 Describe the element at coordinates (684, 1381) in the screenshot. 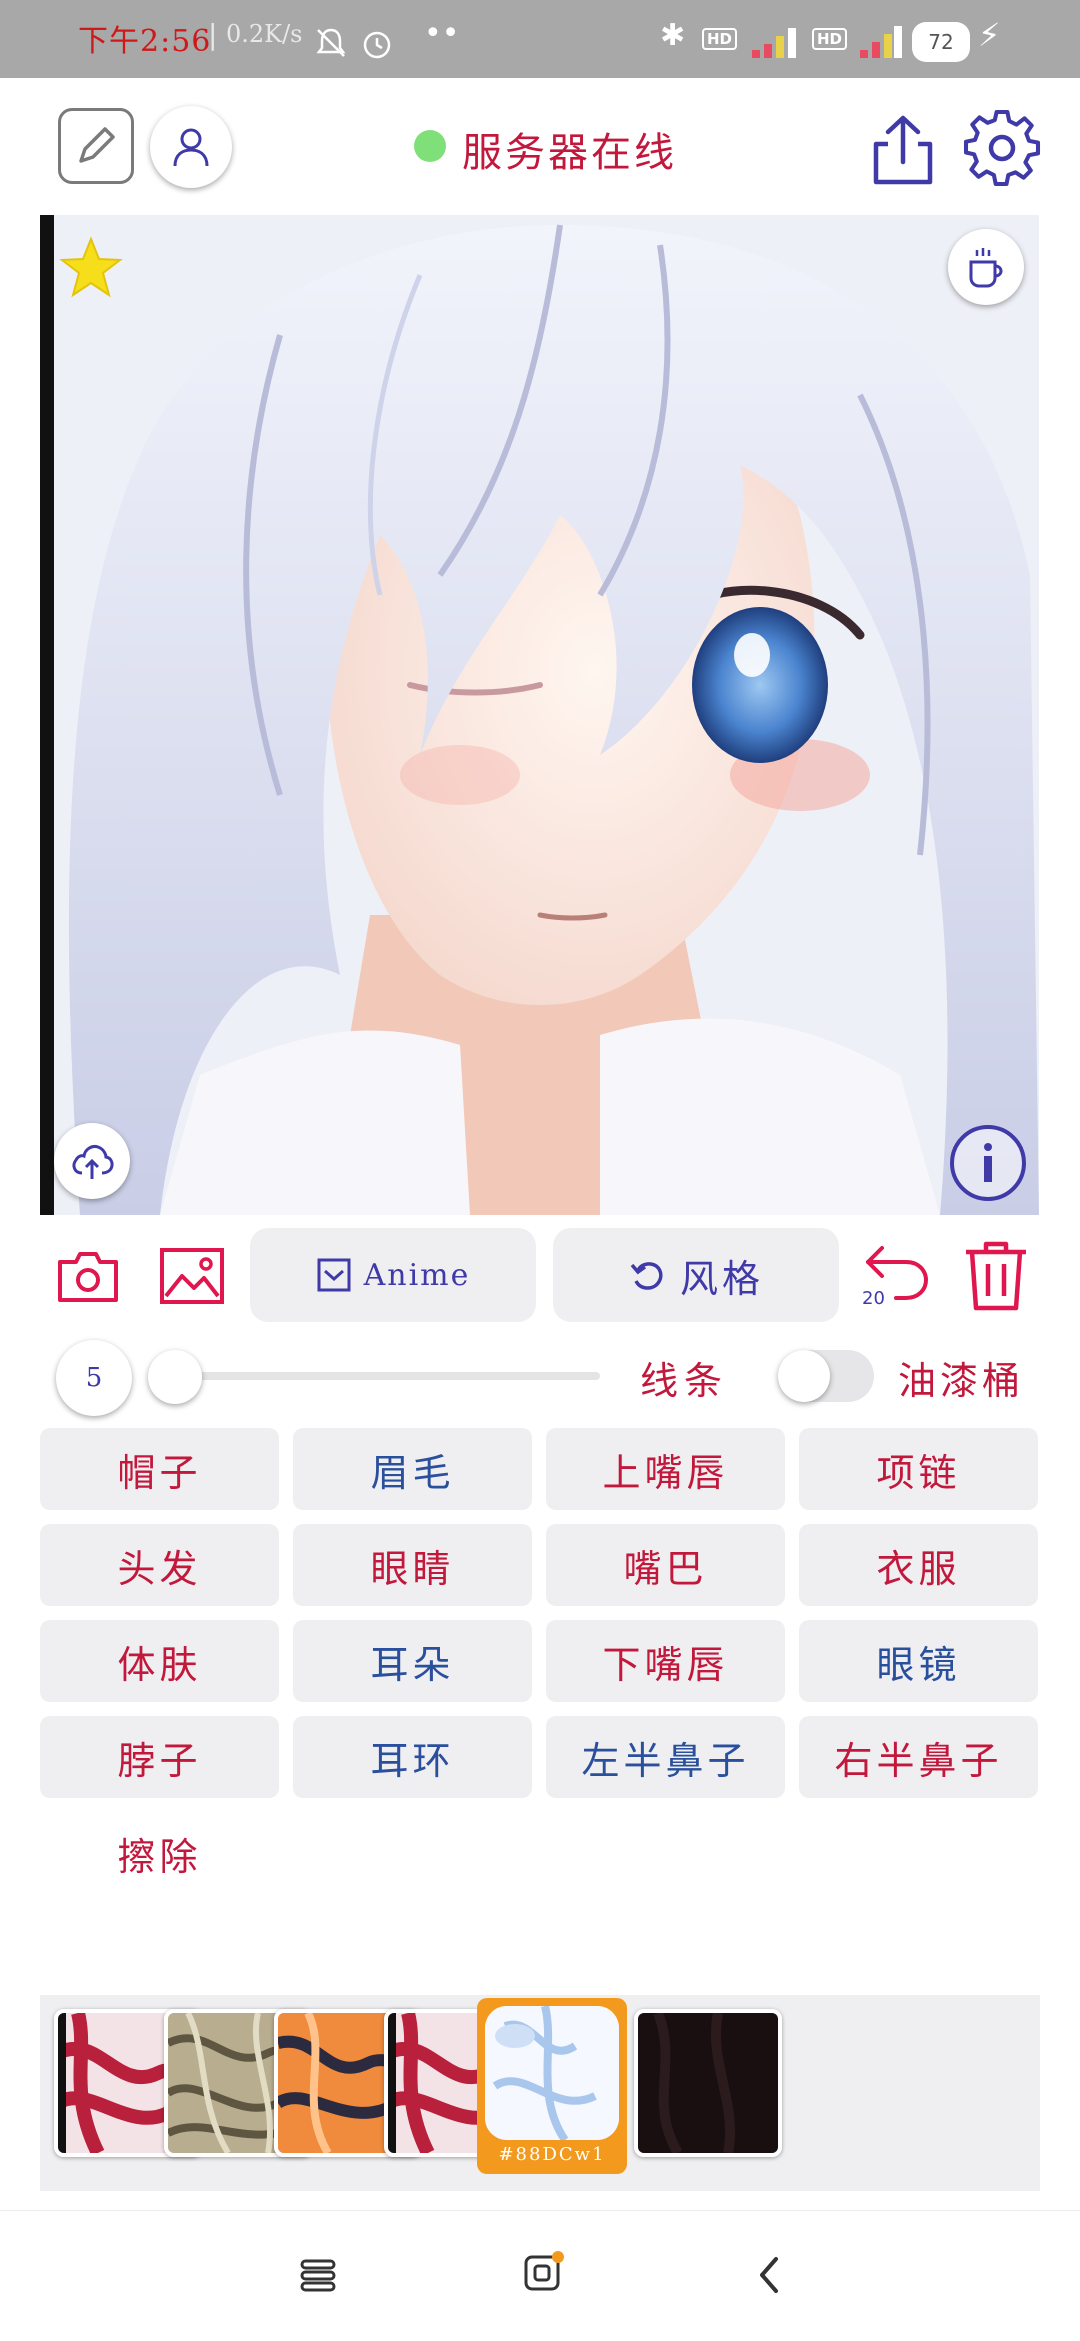

I see `lines-label: 线条` at that location.